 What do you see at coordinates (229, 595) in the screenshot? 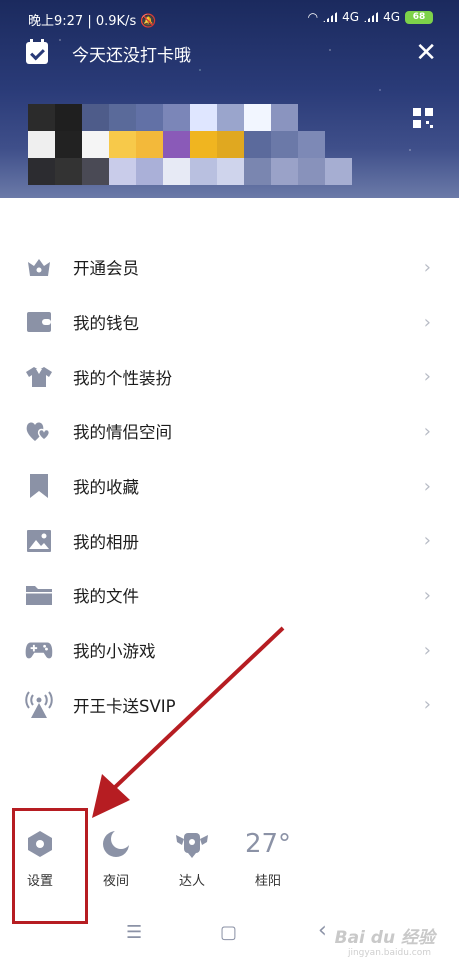
I see `menu-item-files: 我的文件 ›` at bounding box center [229, 595].